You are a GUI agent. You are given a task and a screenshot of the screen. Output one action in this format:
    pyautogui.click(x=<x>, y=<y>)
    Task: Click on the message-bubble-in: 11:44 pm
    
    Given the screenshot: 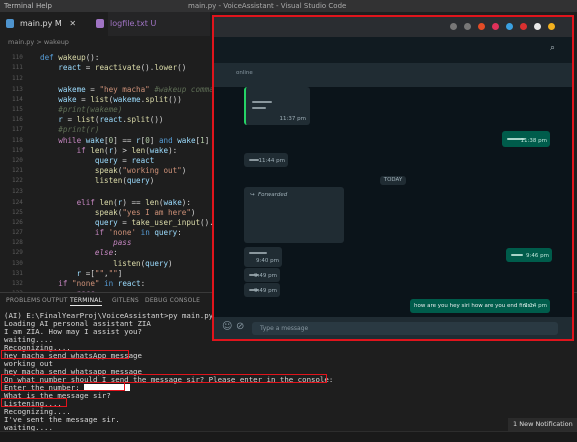 What is the action you would take?
    pyautogui.click(x=266, y=160)
    